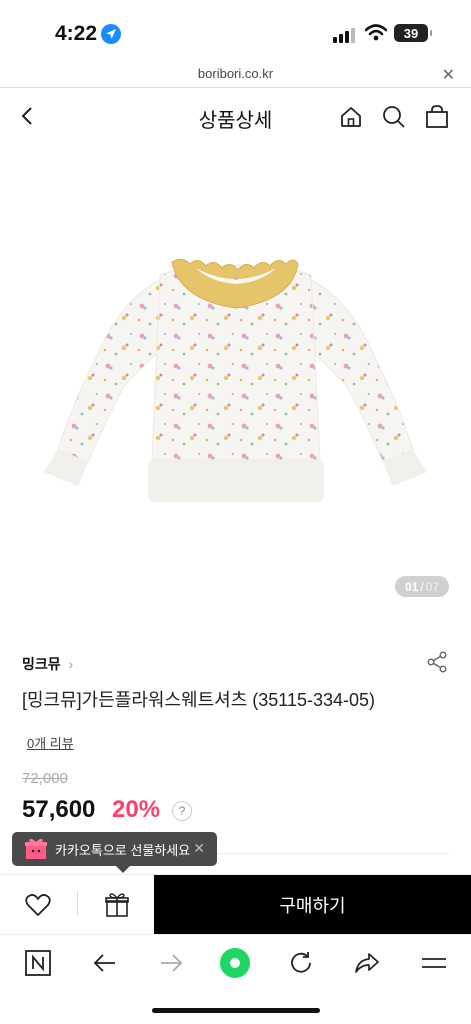 The width and height of the screenshot is (471, 1024). I want to click on arrow-right-icon, so click(171, 965).